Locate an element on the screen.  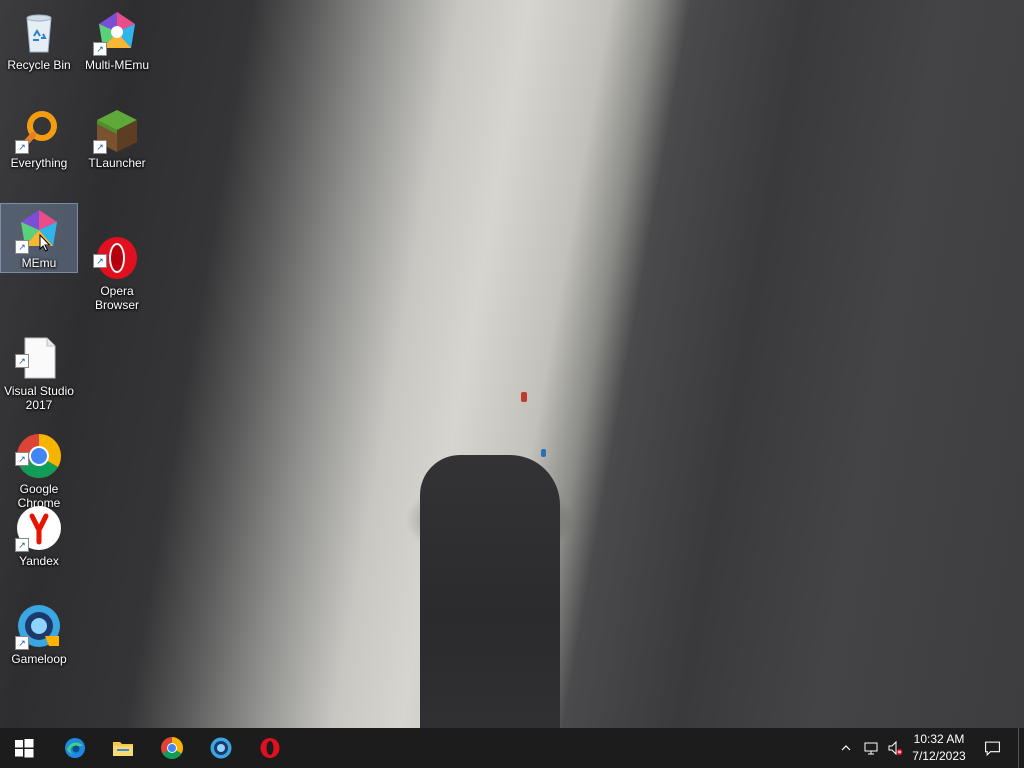
clock-time: 10:32 AM is located at coordinates (939, 739).